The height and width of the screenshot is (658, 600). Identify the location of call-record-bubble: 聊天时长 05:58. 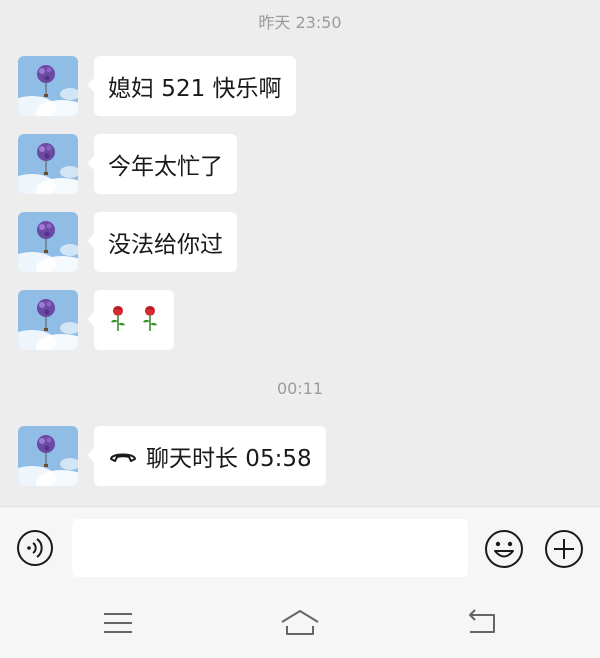
(206, 456).